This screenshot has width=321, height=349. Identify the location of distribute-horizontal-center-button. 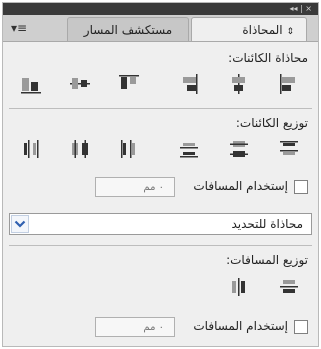
(80, 149).